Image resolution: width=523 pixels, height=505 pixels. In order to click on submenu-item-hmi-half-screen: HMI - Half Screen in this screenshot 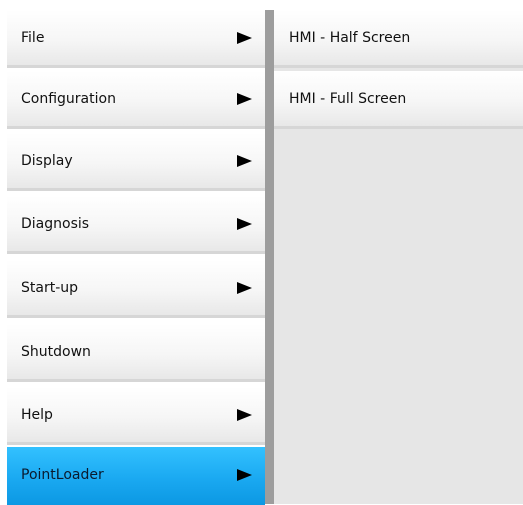, I will do `click(398, 39)`.